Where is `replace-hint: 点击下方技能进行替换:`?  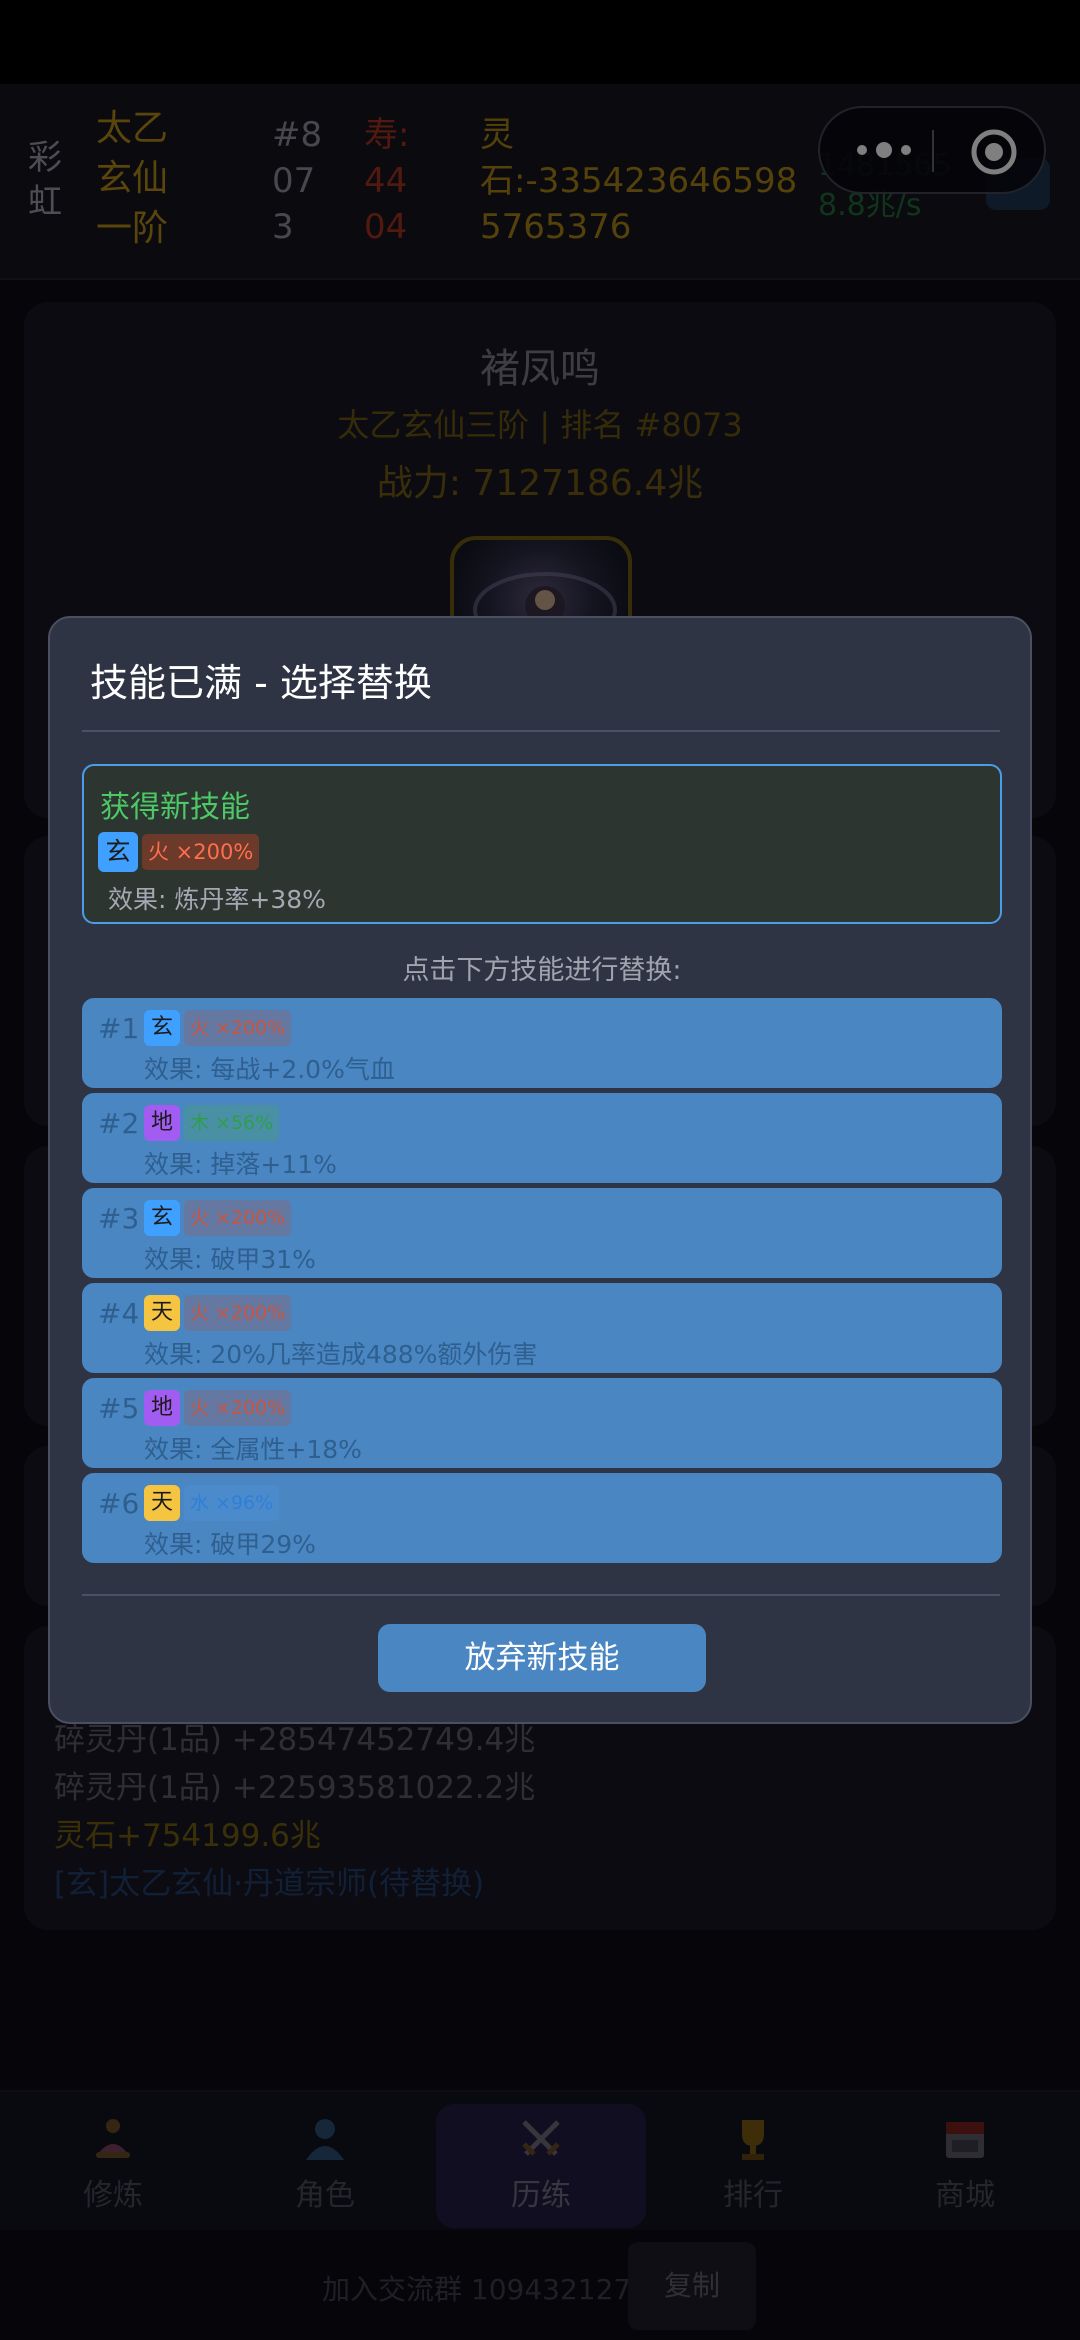
replace-hint: 点击下方技能进行替换: is located at coordinates (542, 970).